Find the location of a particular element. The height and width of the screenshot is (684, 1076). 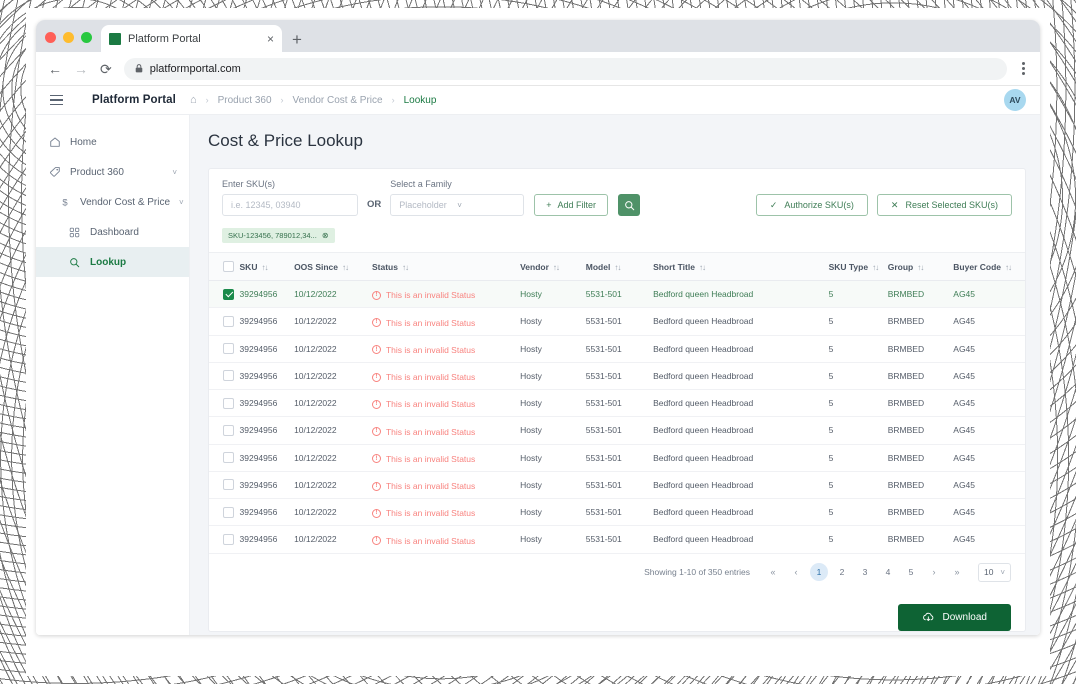

first-page-button: « is located at coordinates (773, 572).